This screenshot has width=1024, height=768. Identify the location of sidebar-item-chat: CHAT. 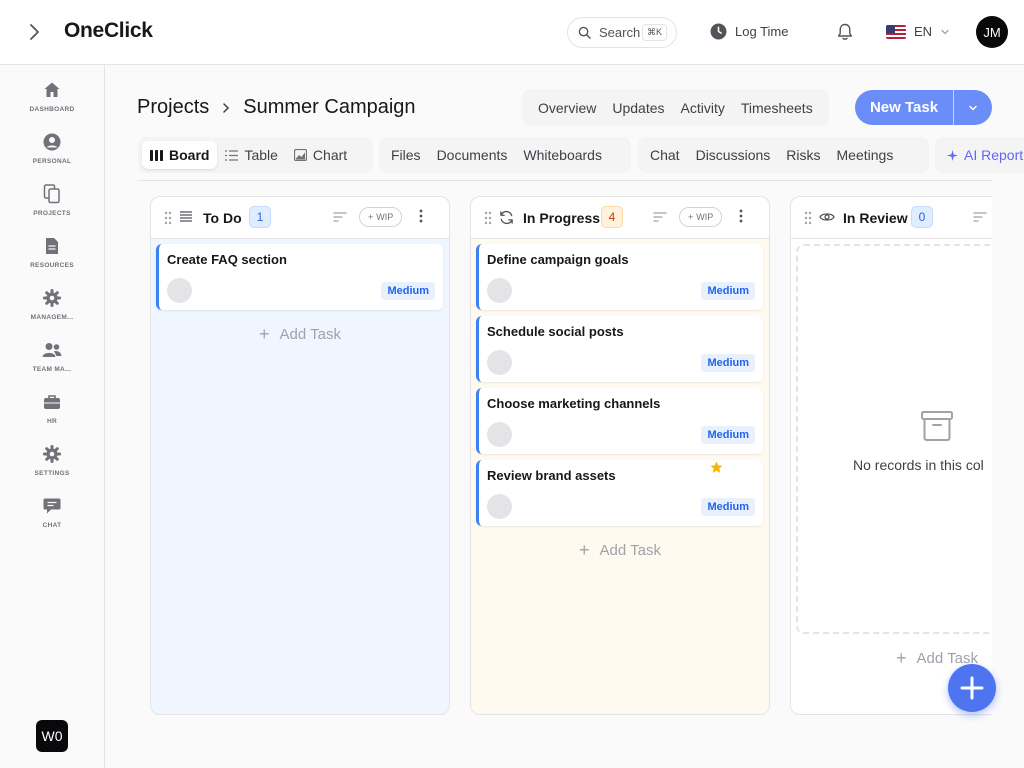
(52, 518).